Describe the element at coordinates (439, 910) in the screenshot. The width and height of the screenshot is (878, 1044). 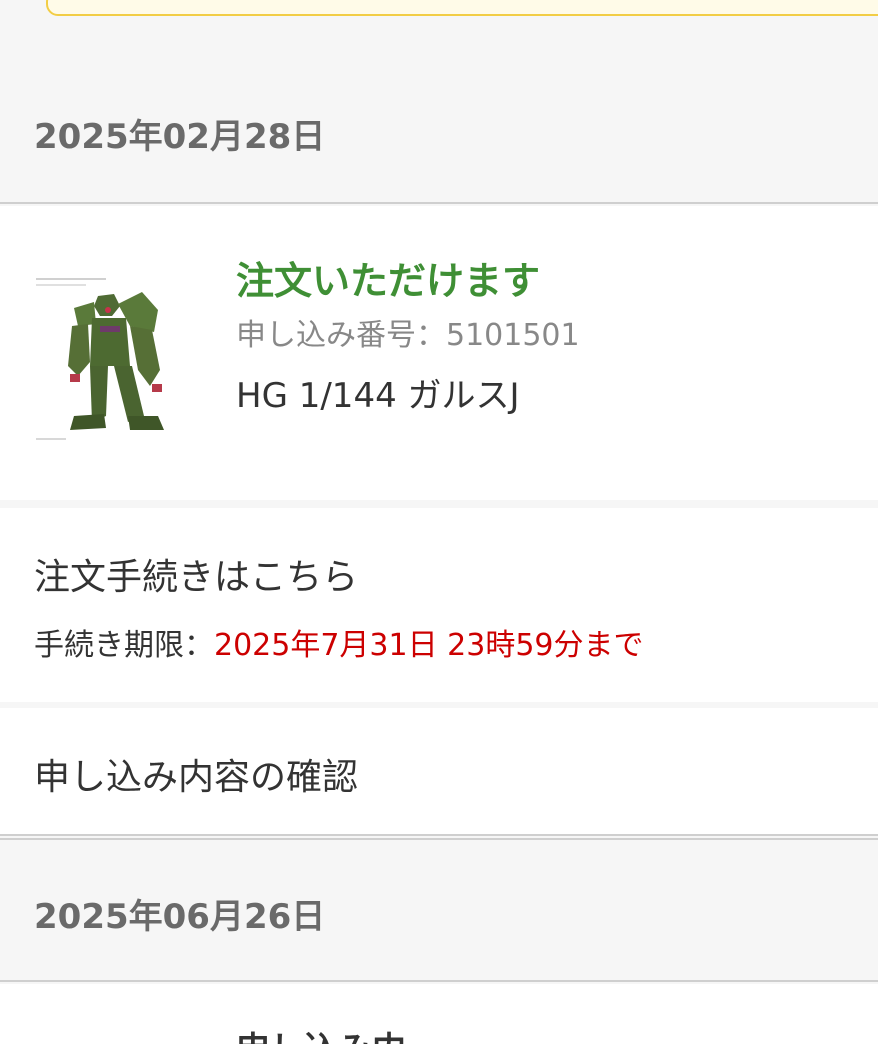
I see `date-header: 2025年06月26日` at that location.